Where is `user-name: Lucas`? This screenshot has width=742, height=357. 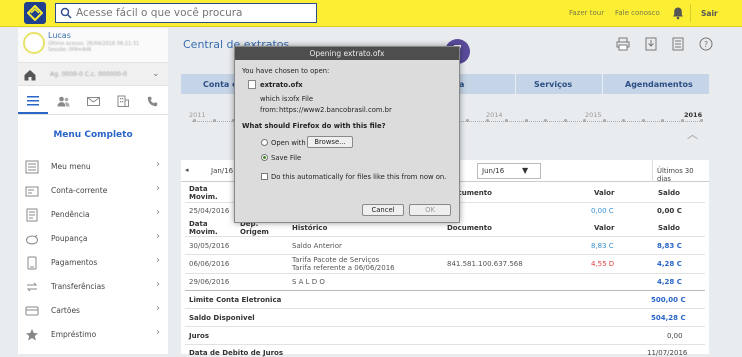
user-name: Lucas is located at coordinates (59, 35).